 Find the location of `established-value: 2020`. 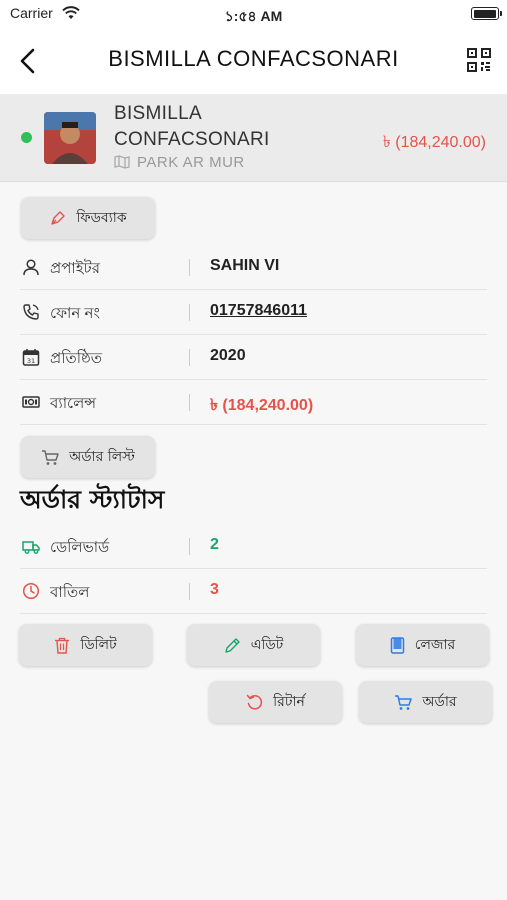

established-value: 2020 is located at coordinates (228, 355).